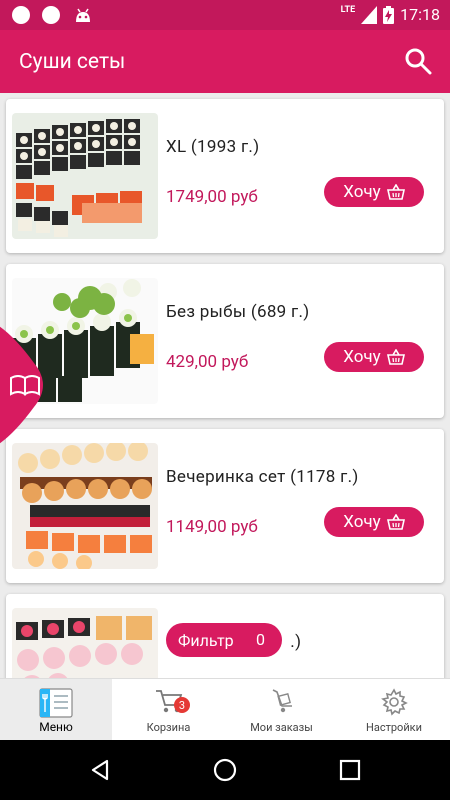 The height and width of the screenshot is (800, 450). I want to click on nav-menu-label: Меню, so click(56, 727).